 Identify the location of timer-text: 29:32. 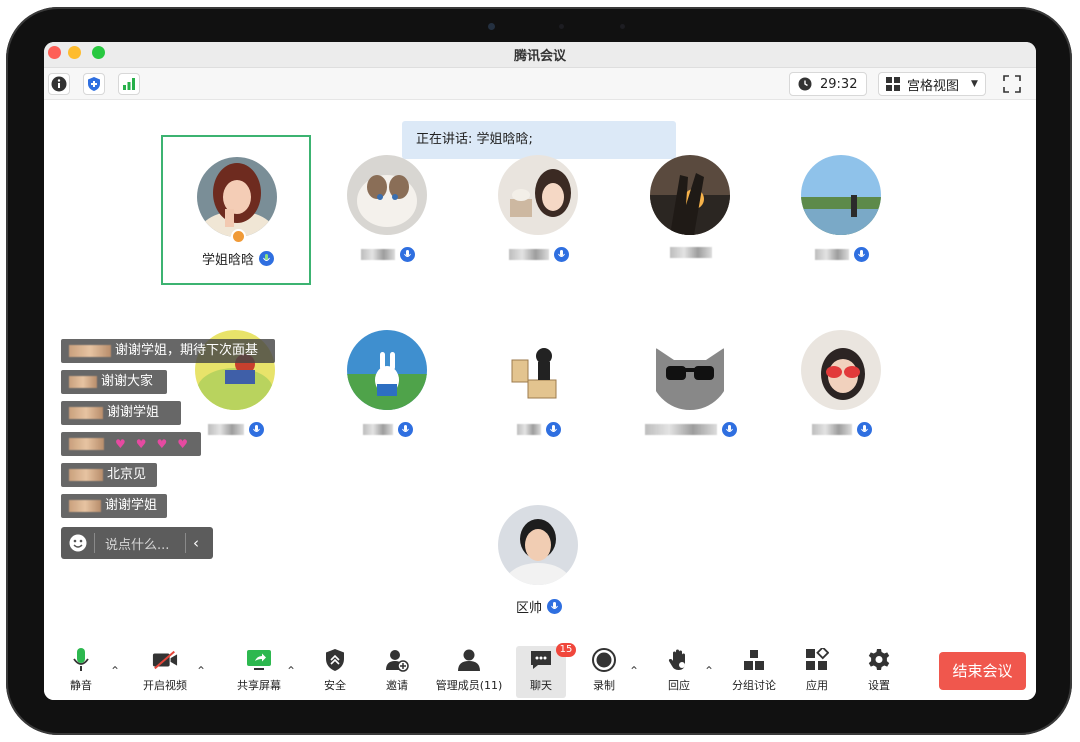
(839, 84).